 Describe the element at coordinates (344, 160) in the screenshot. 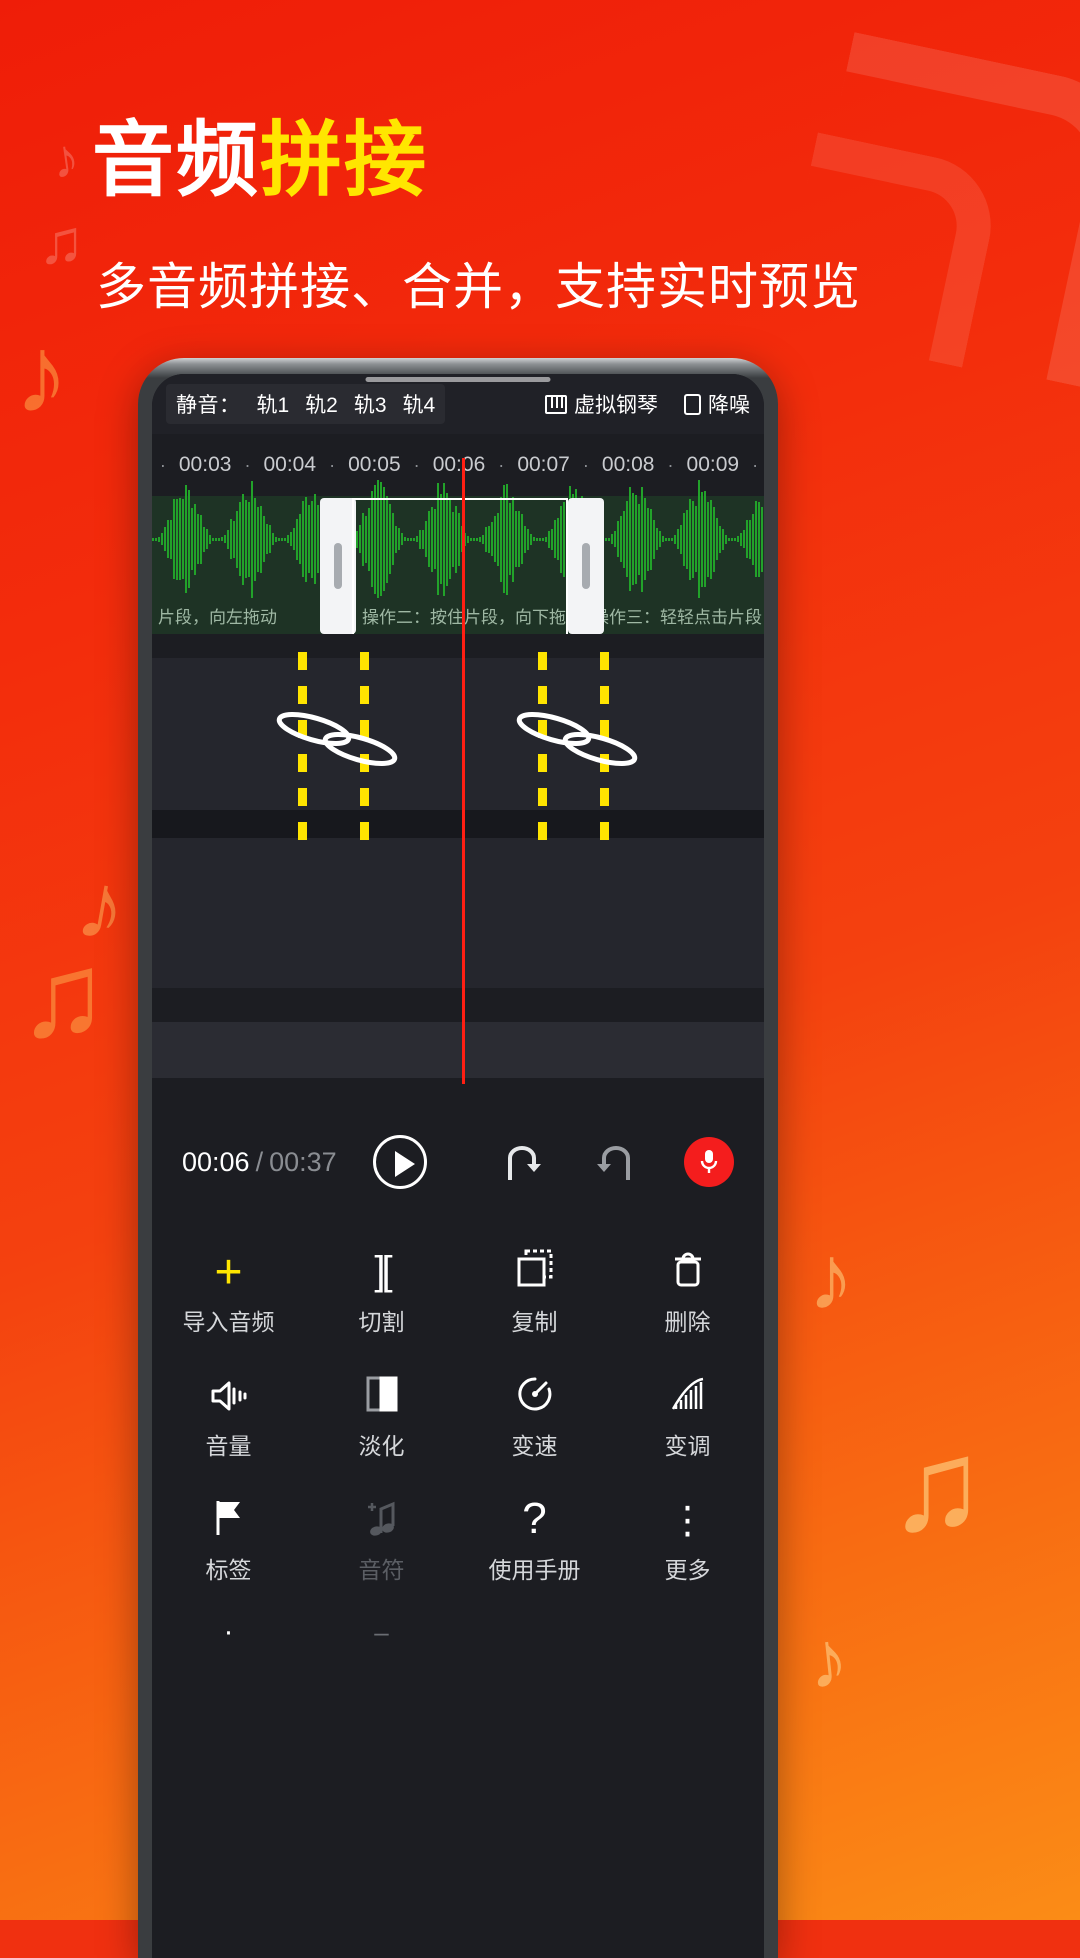

I see `promo-title-yellow: 拼接` at that location.